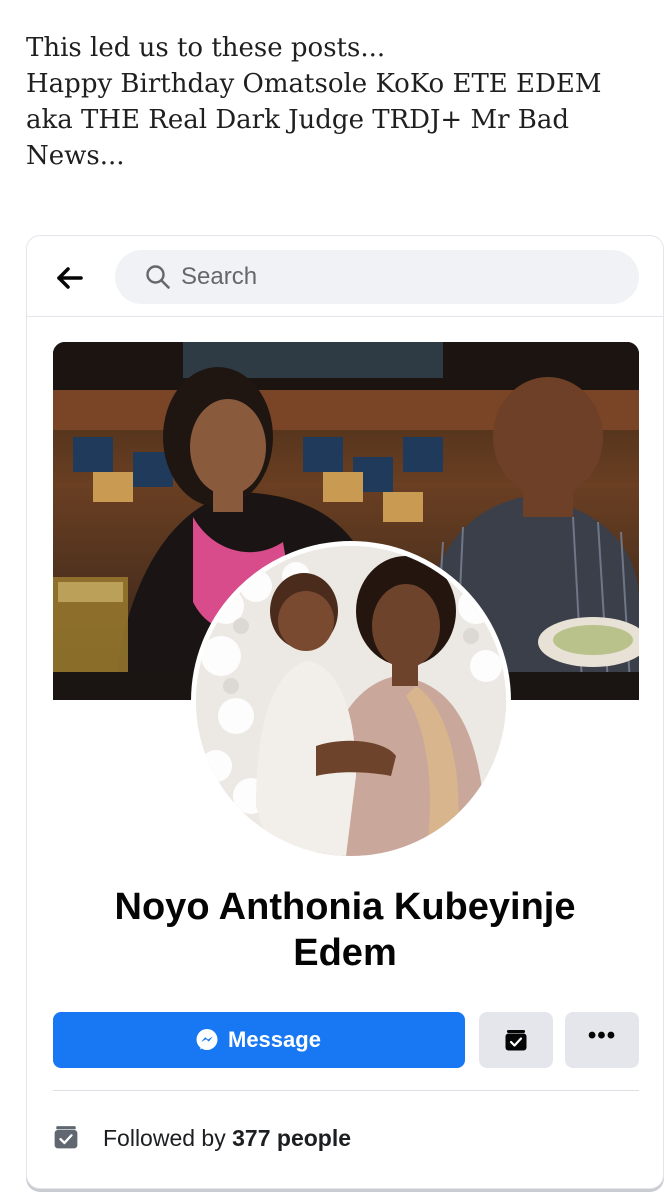 This screenshot has height=1200, width=671. I want to click on followed-by-prefix: Followed by, so click(164, 1138).